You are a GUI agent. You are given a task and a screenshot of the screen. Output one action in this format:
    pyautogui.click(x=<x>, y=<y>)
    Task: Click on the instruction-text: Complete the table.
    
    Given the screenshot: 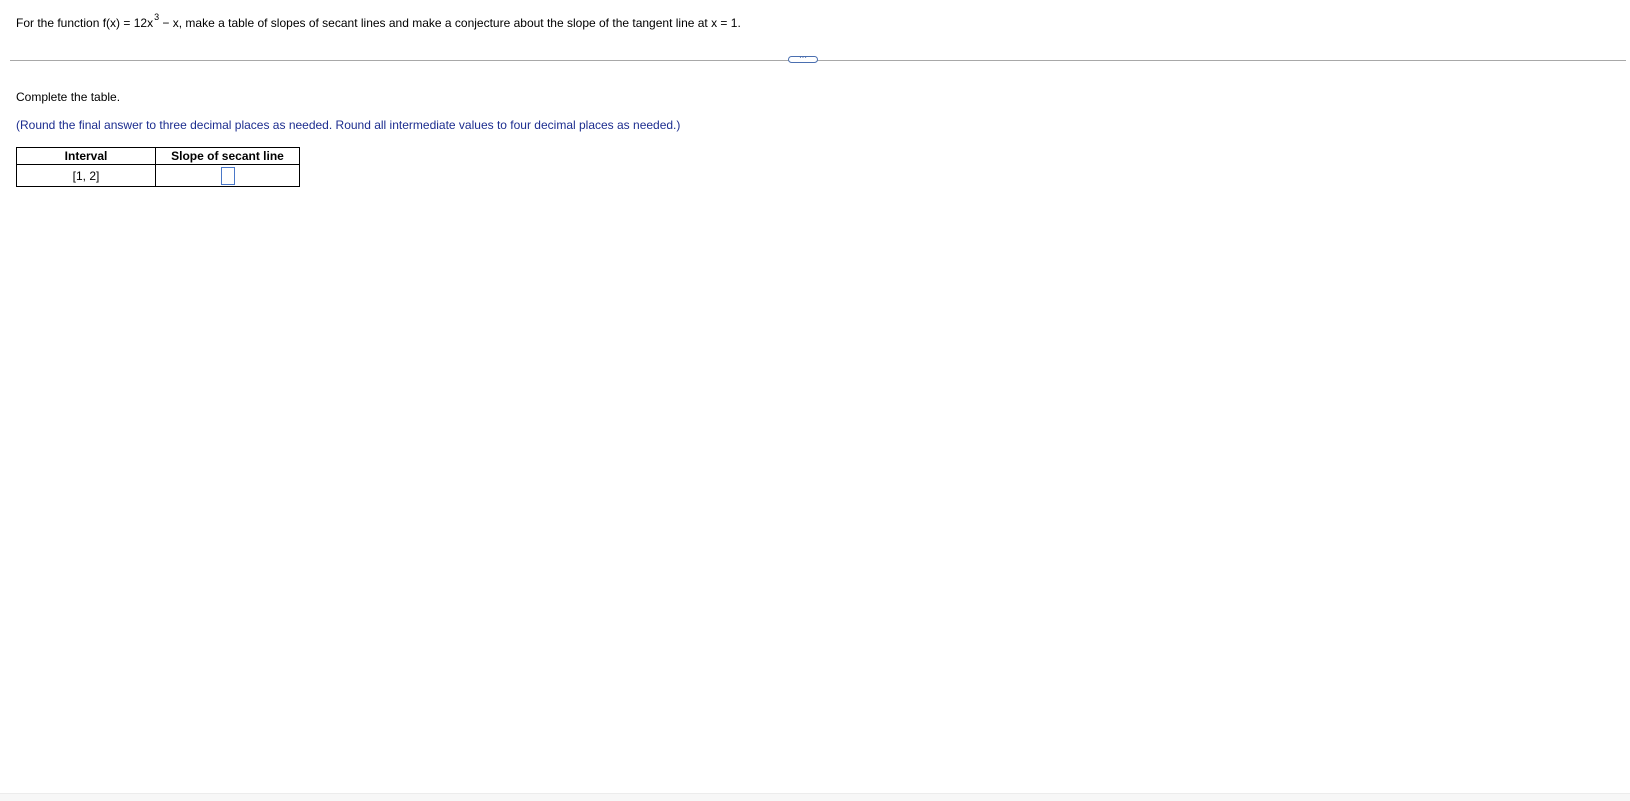 What is the action you would take?
    pyautogui.click(x=68, y=97)
    